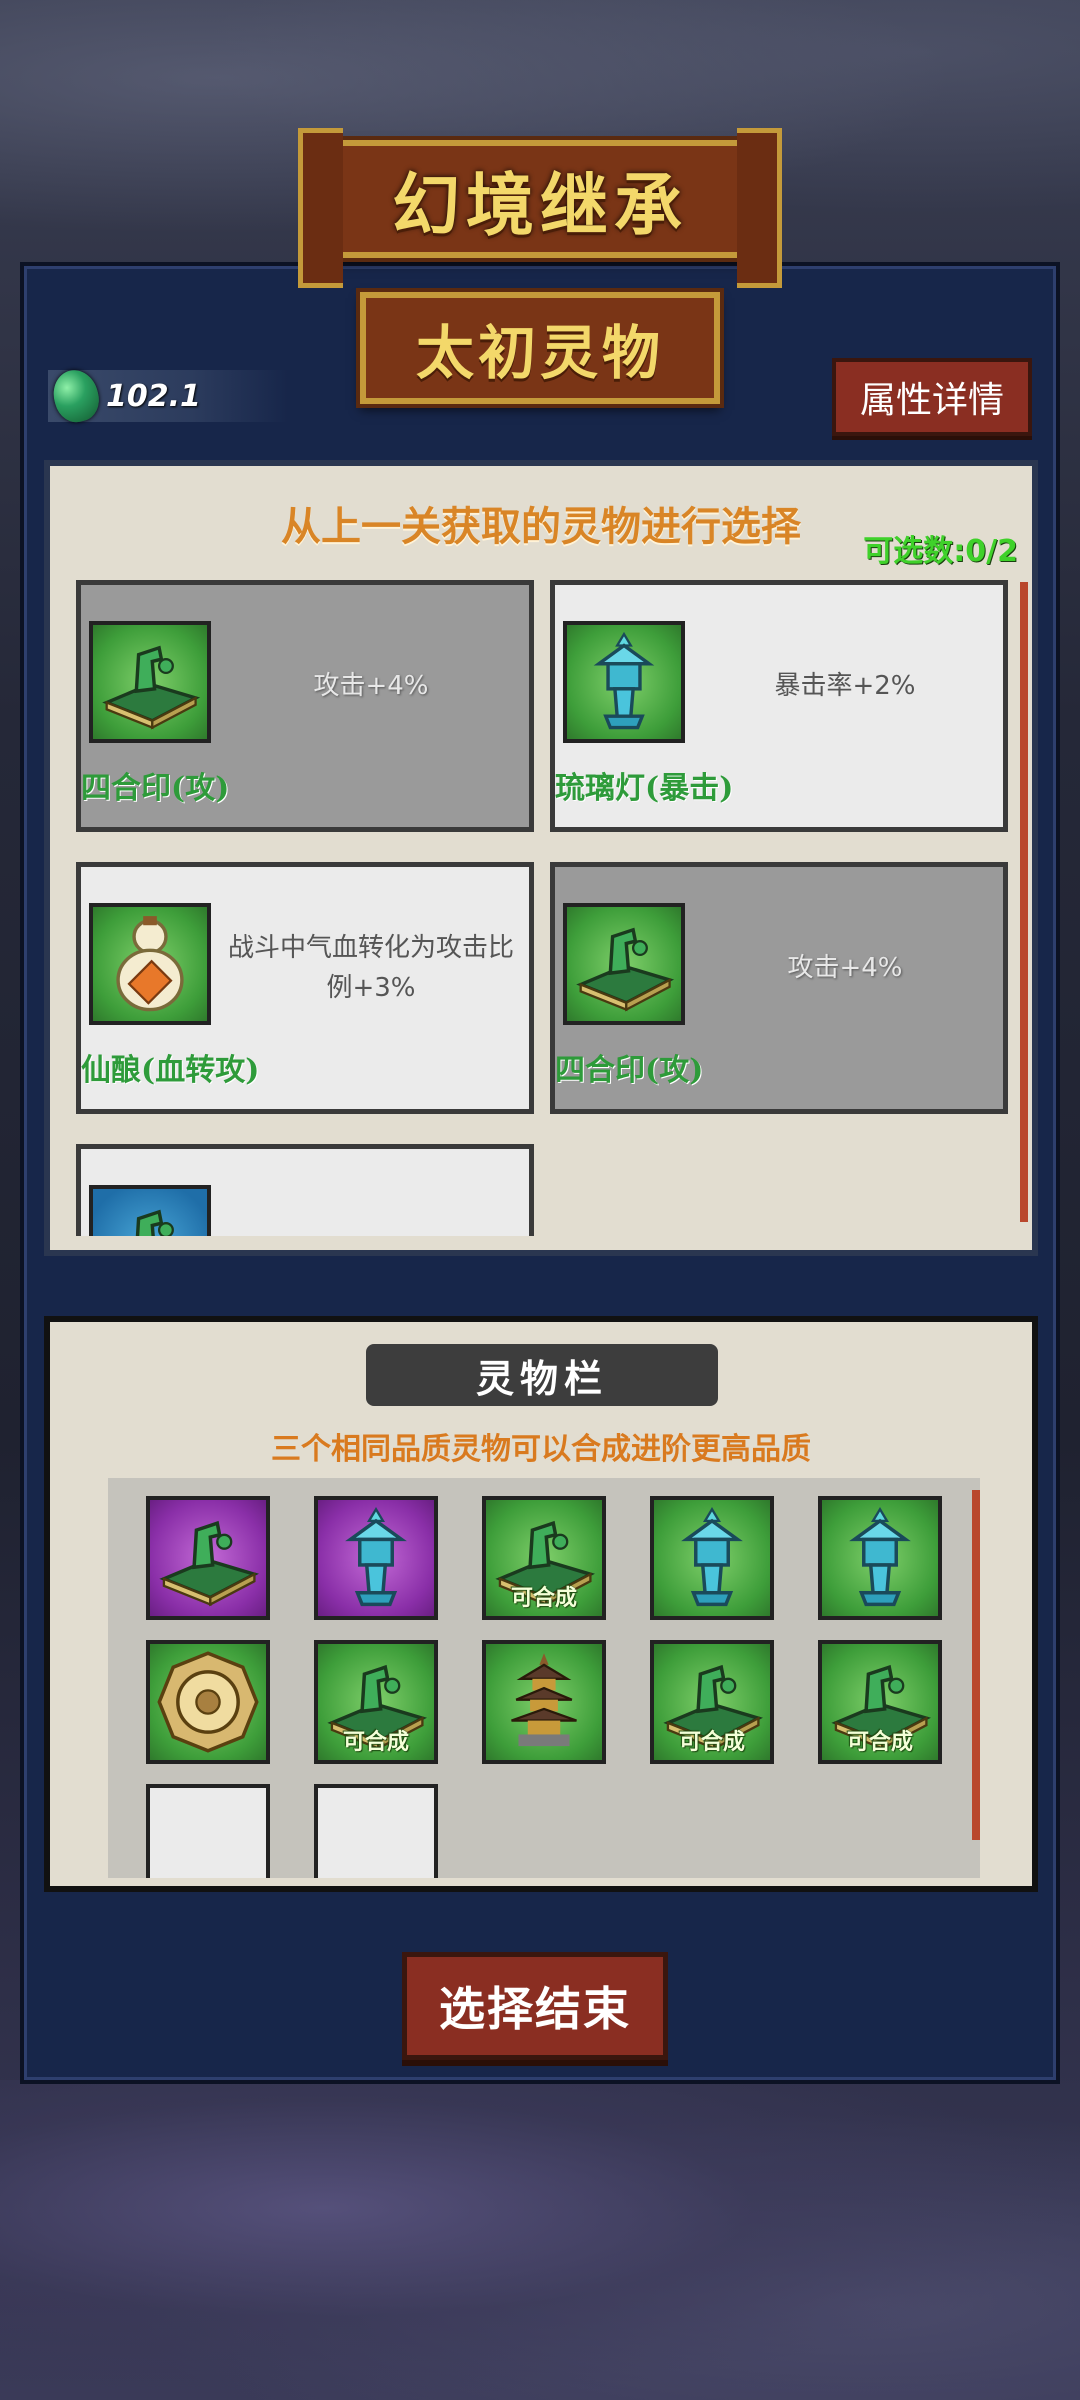  I want to click on pagoda-icon, so click(544, 1702).